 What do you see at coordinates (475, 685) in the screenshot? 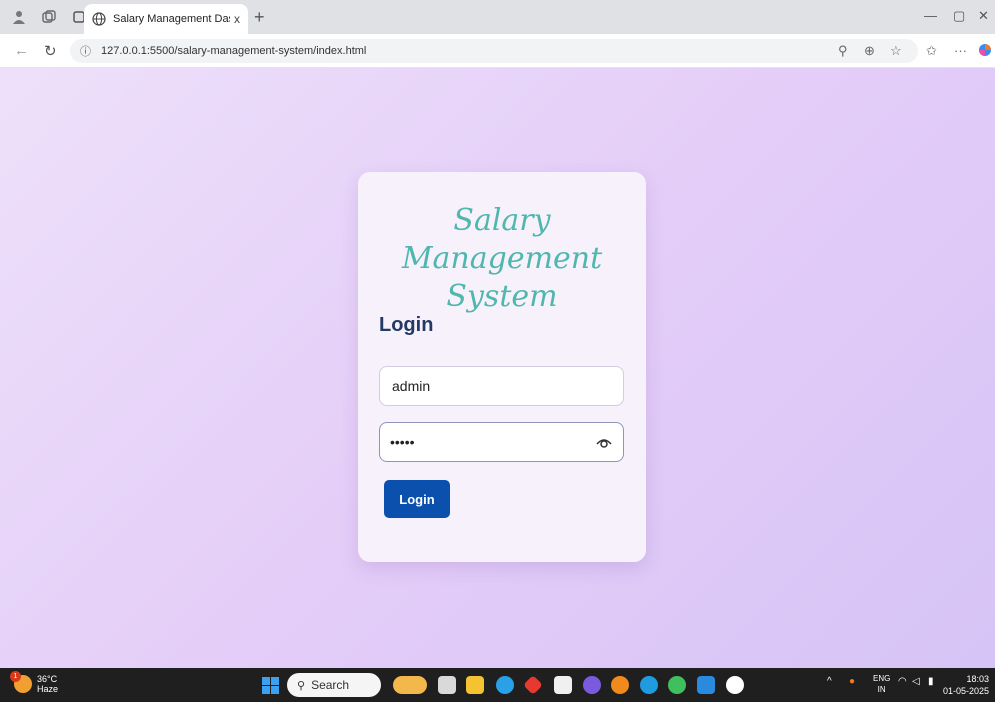
I see `file-explorer-icon` at bounding box center [475, 685].